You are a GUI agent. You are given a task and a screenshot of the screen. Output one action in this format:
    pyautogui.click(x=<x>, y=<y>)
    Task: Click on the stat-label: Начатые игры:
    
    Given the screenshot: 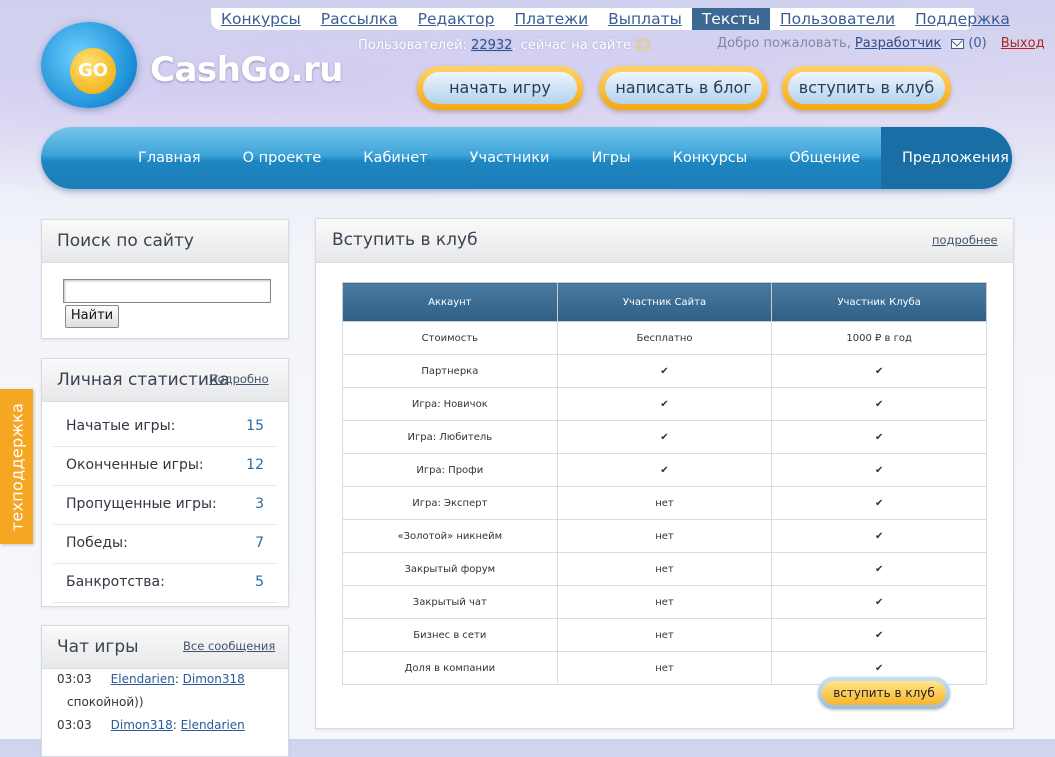 What is the action you would take?
    pyautogui.click(x=121, y=426)
    